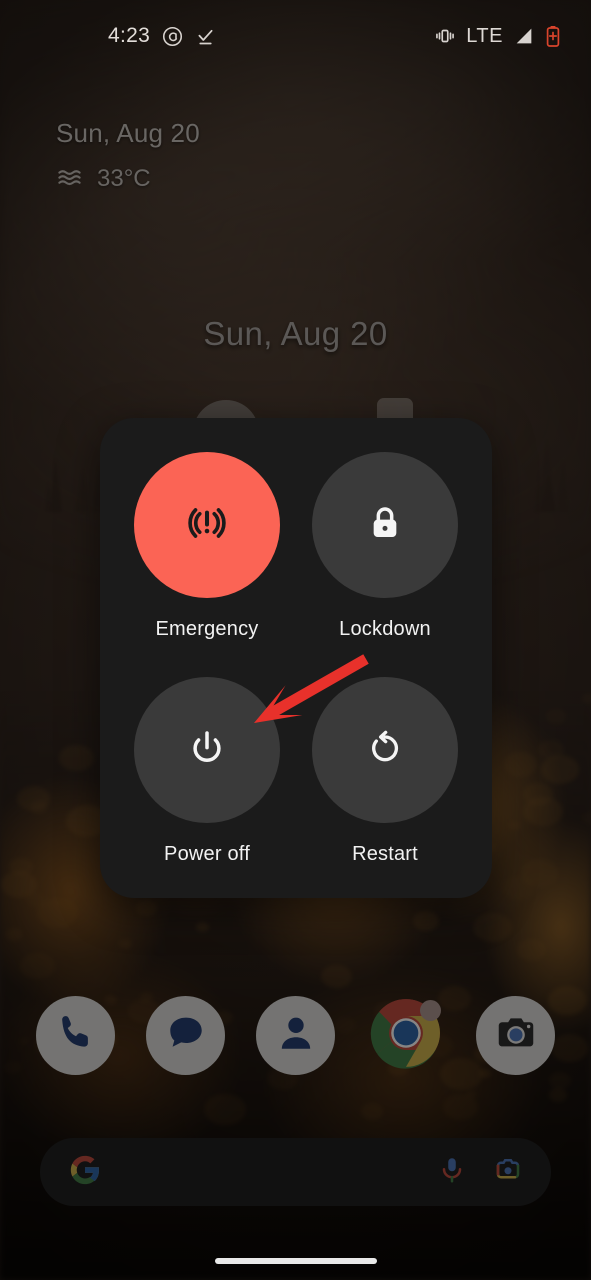 The image size is (591, 1280). I want to click on google-lens-icon, so click(508, 1172).